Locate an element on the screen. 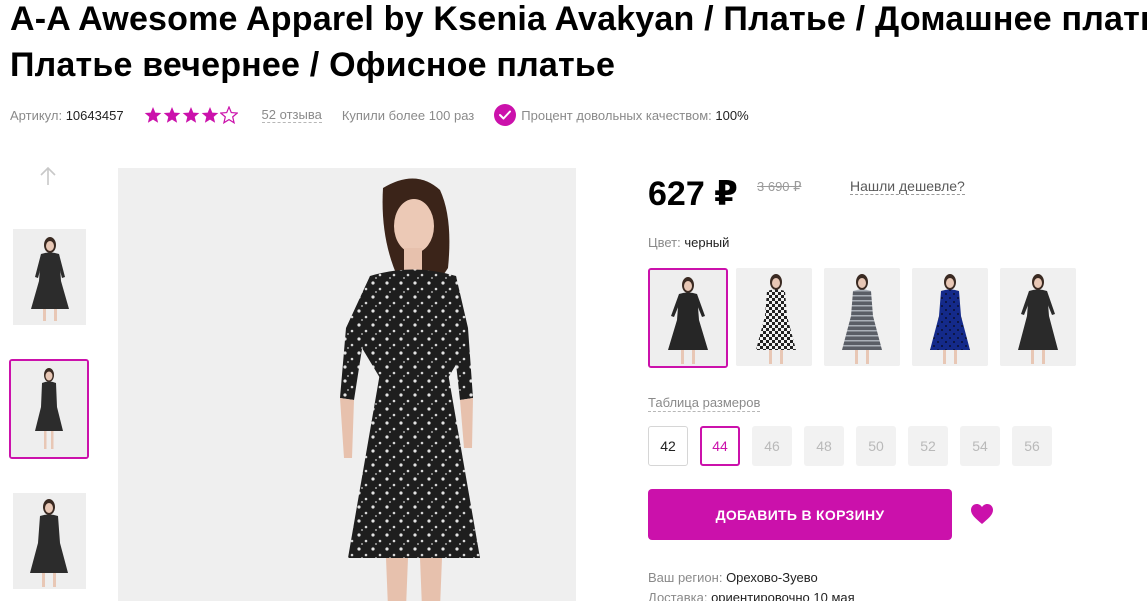 Image resolution: width=1147 pixels, height=601 pixels. size-option-48: 48 is located at coordinates (824, 446).